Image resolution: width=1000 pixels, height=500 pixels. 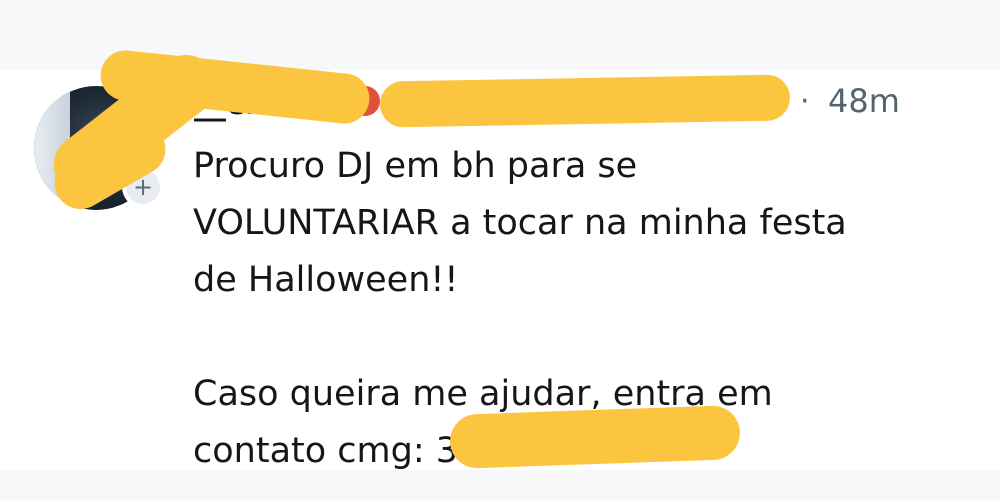 I want to click on post-line: Caso queira me ajudar, entra em, so click(x=483, y=394).